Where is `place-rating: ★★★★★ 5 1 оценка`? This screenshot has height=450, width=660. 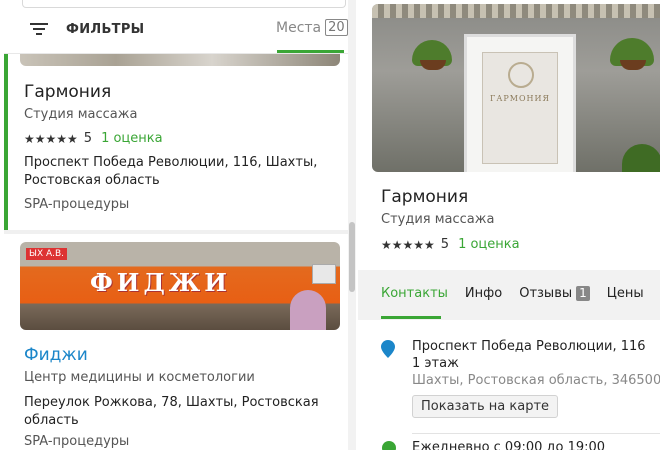
place-rating: ★★★★★ 5 1 оценка is located at coordinates (450, 244).